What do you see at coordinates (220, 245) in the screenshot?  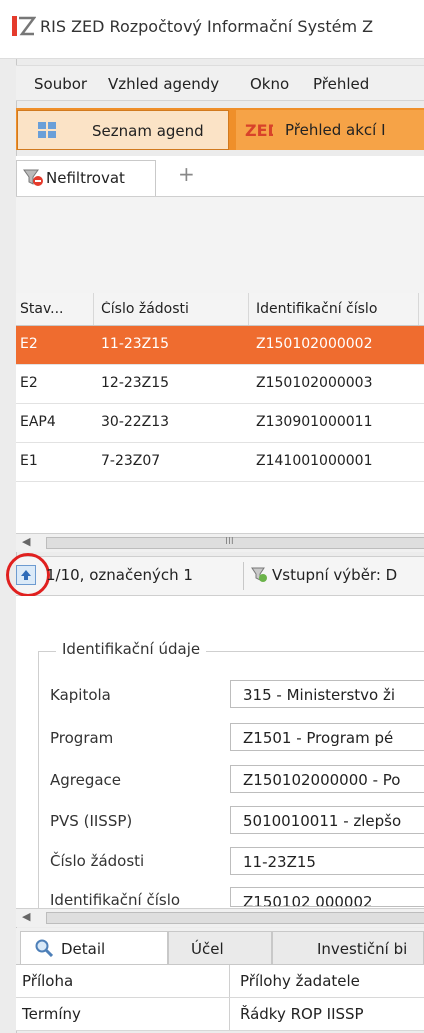 I see `grid-toolbar-area` at bounding box center [220, 245].